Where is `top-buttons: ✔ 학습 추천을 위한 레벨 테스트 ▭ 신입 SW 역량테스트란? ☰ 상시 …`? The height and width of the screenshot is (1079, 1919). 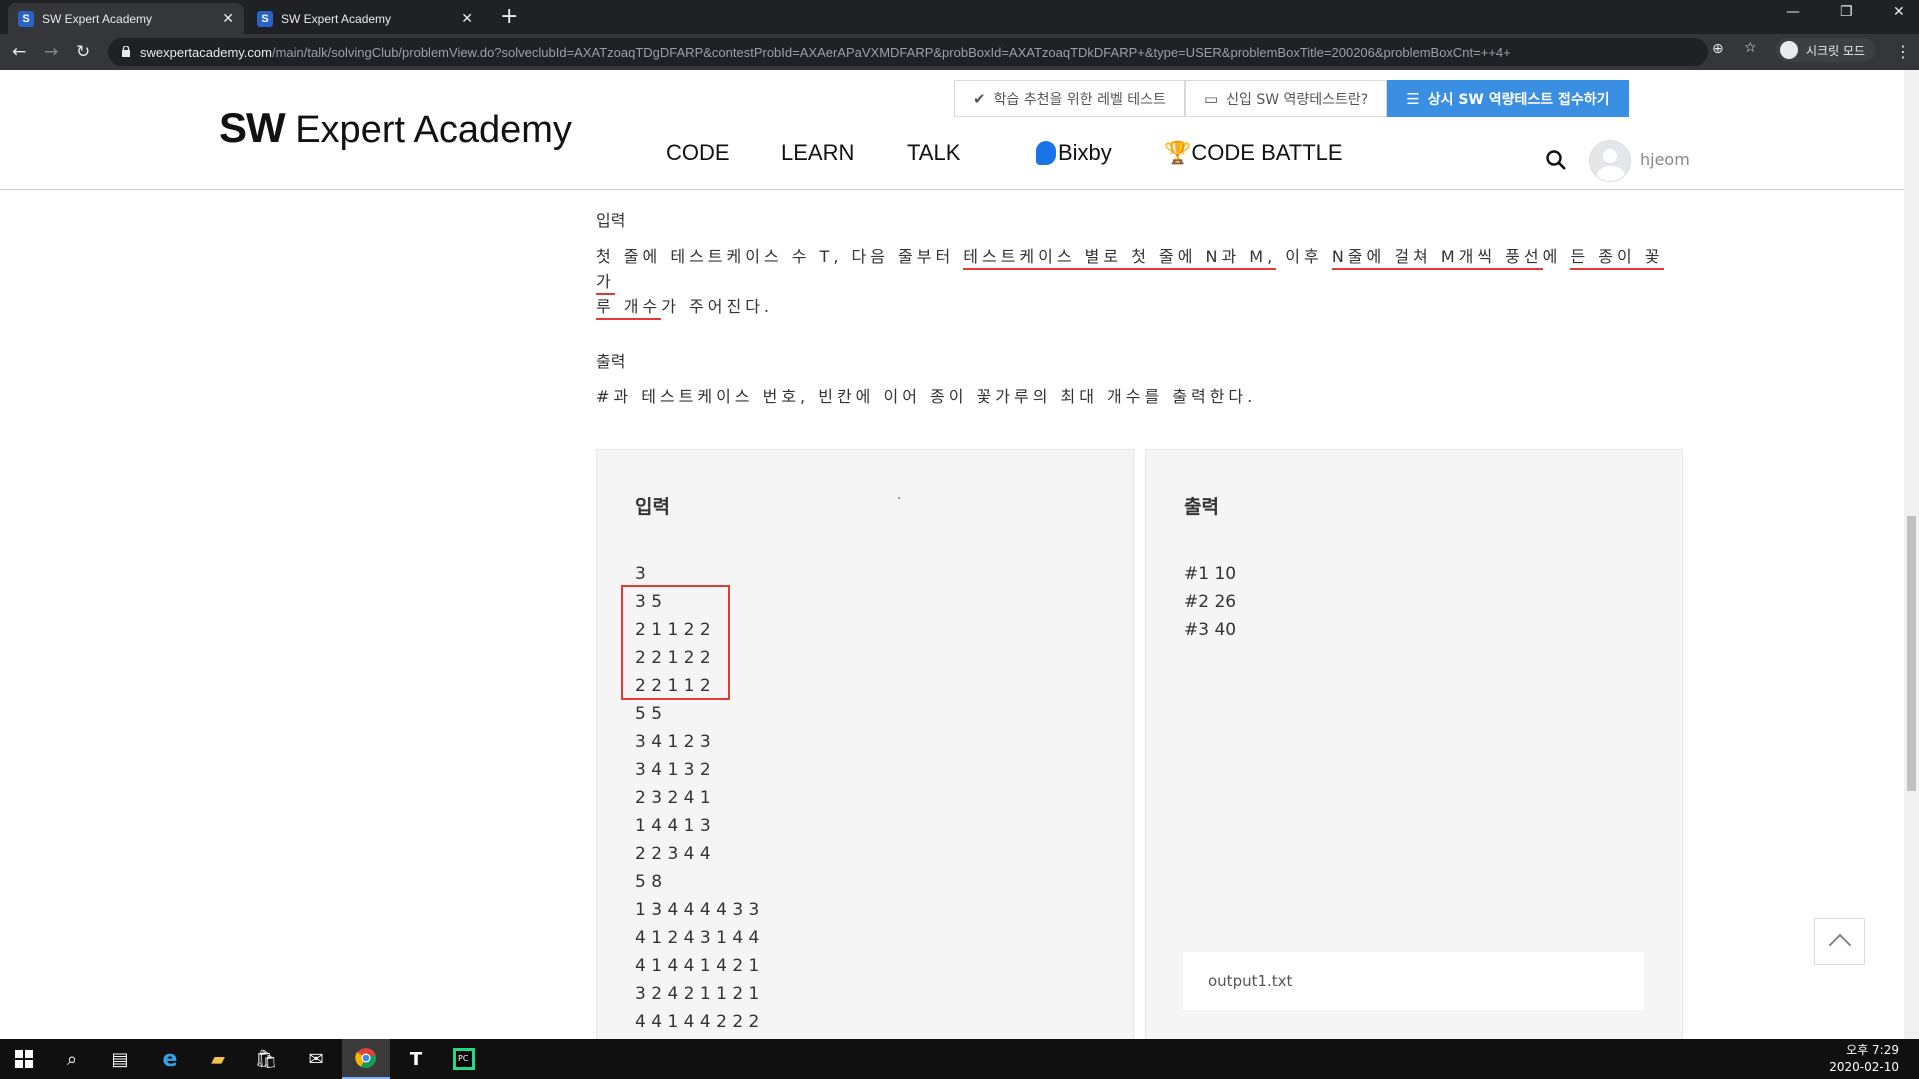
top-buttons: ✔ 학습 추천을 위한 레벨 테스트 ▭ 신입 SW 역량테스트란? ☰ 상시 … is located at coordinates (1291, 98).